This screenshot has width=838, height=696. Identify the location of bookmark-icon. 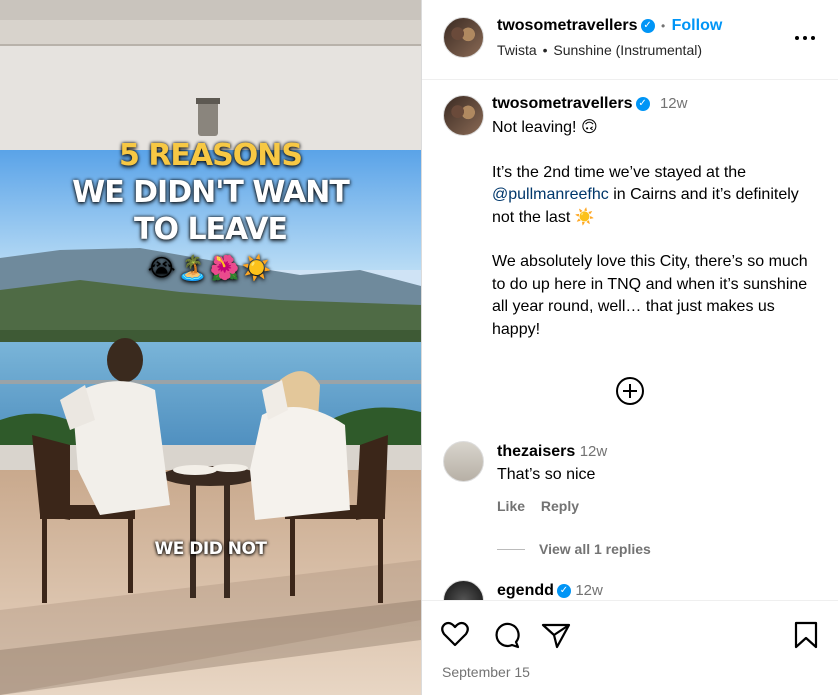
(806, 635).